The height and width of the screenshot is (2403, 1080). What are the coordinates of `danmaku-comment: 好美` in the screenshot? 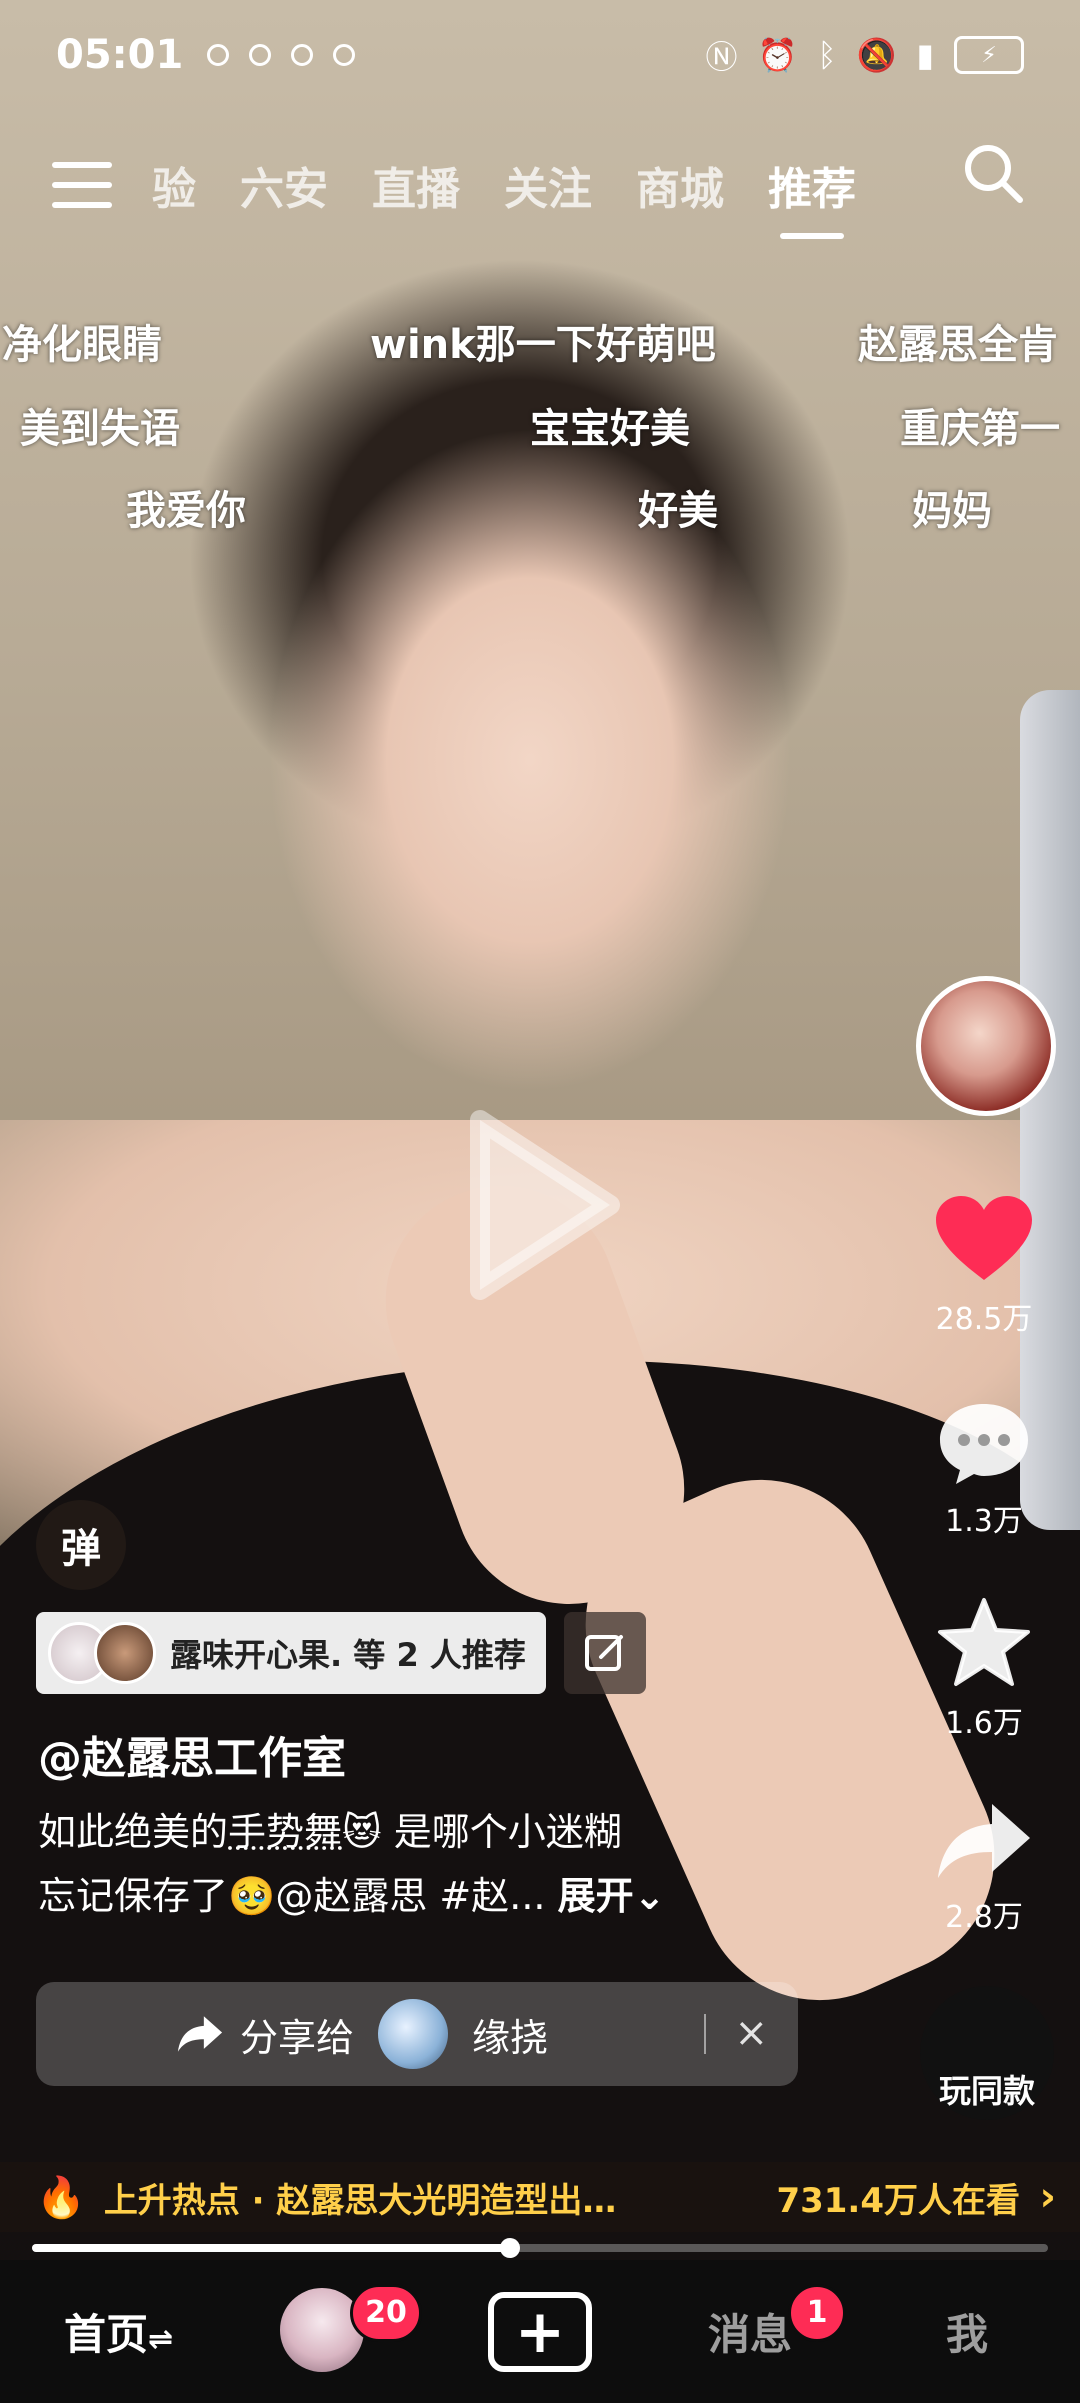 It's located at (678, 511).